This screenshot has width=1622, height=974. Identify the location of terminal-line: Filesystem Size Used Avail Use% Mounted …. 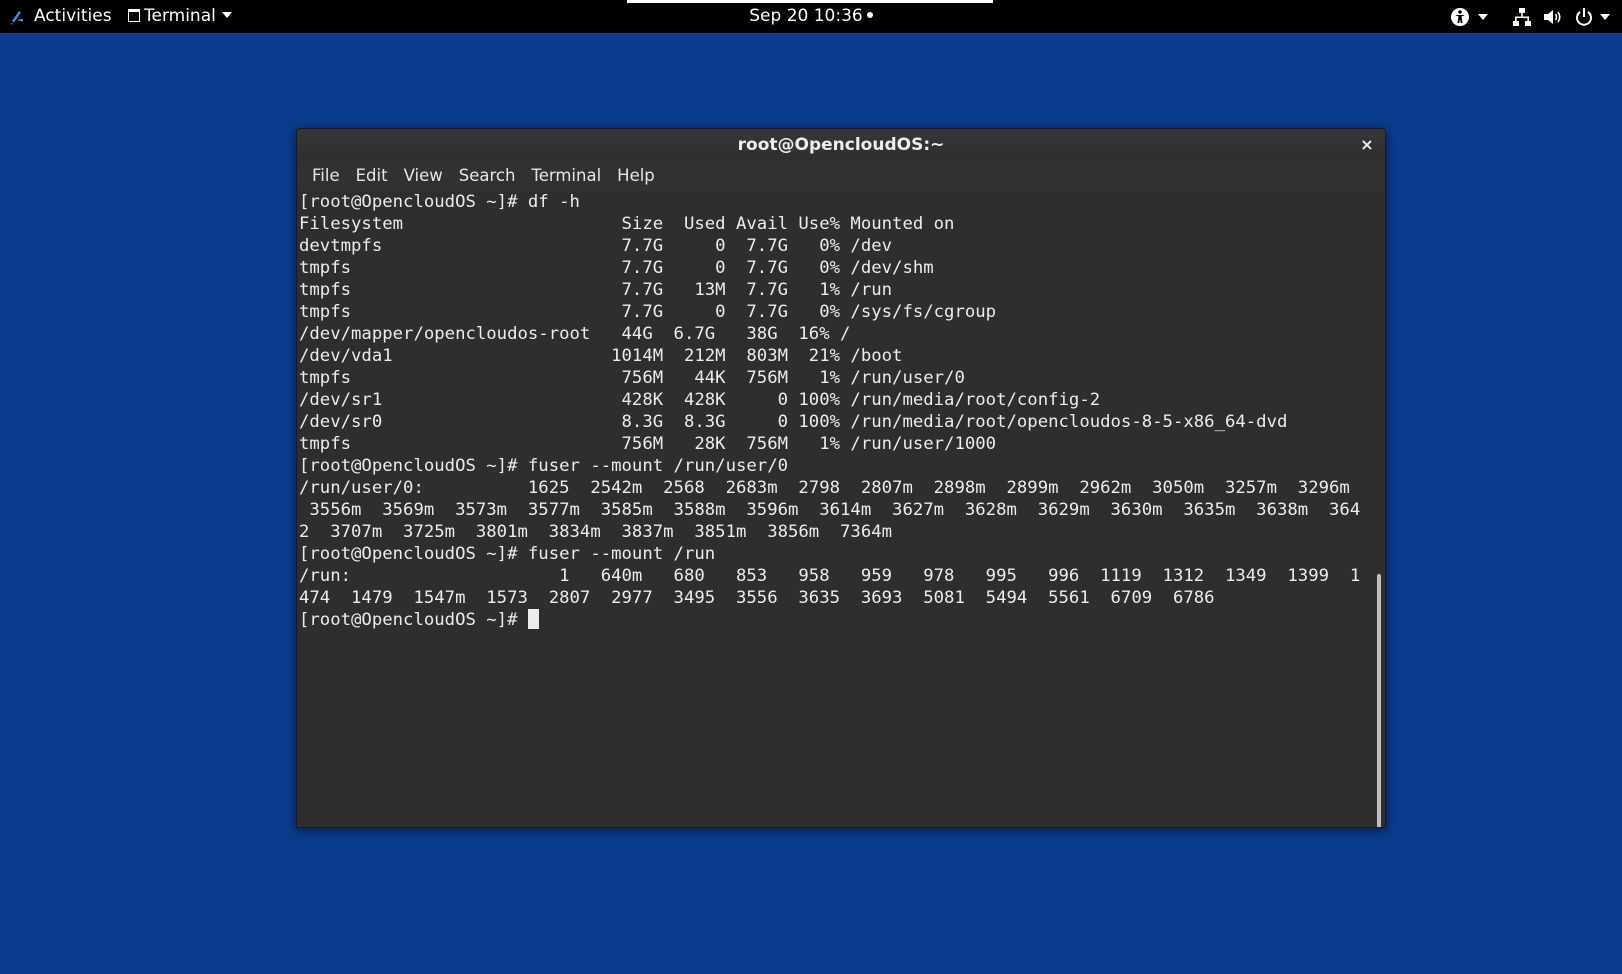
(627, 224).